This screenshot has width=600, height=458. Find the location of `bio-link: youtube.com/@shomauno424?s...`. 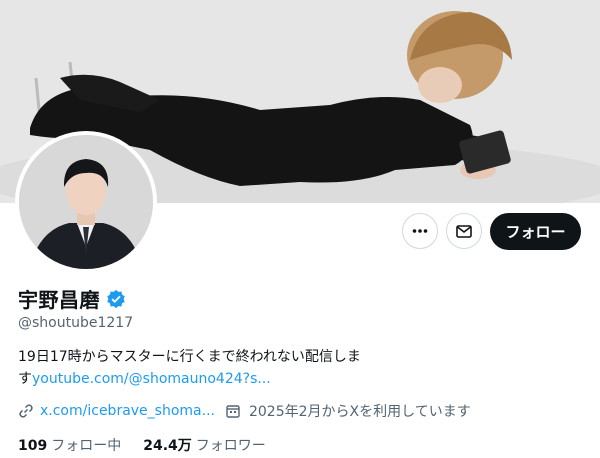

bio-link: youtube.com/@shomauno424?s... is located at coordinates (151, 379).